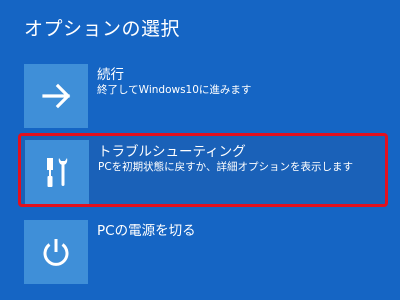  I want to click on continue-label: 続行, so click(110, 75).